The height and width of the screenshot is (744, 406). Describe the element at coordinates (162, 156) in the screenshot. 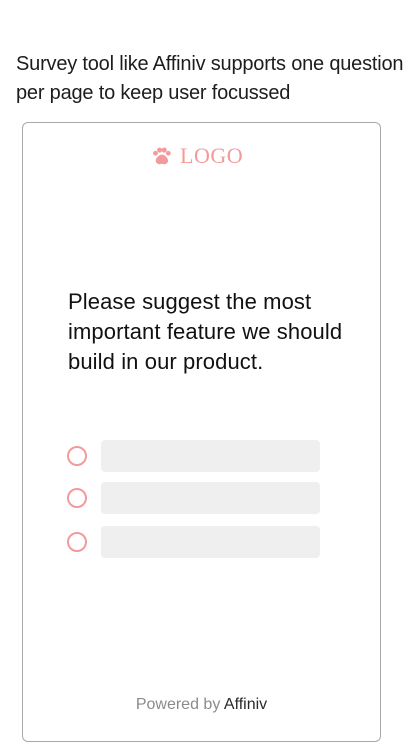

I see `paw-icon` at that location.